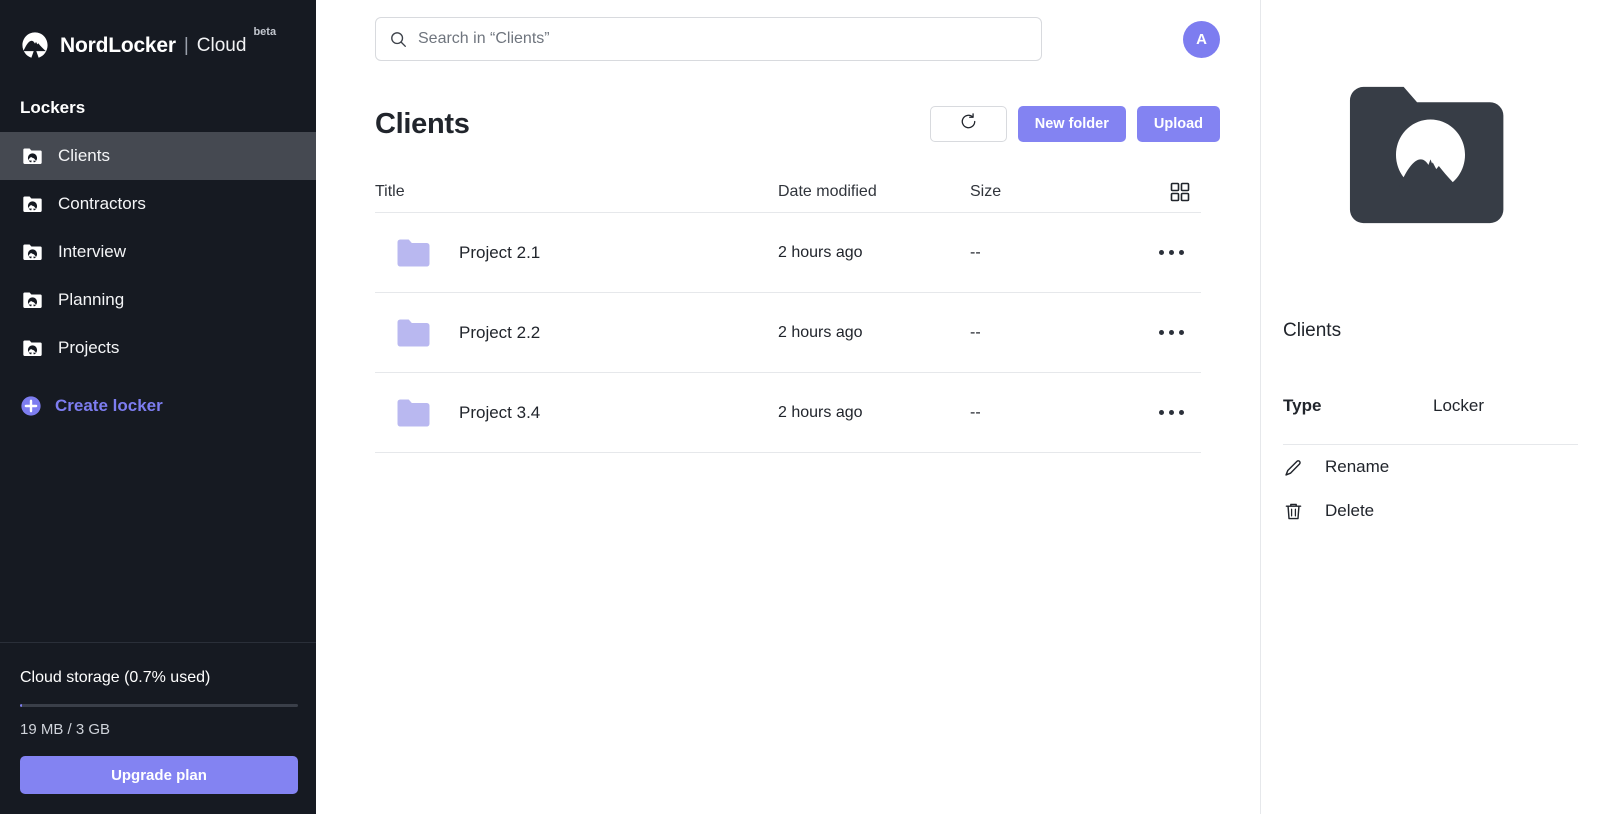  What do you see at coordinates (500, 332) in the screenshot?
I see `row-name: Project 2.2` at bounding box center [500, 332].